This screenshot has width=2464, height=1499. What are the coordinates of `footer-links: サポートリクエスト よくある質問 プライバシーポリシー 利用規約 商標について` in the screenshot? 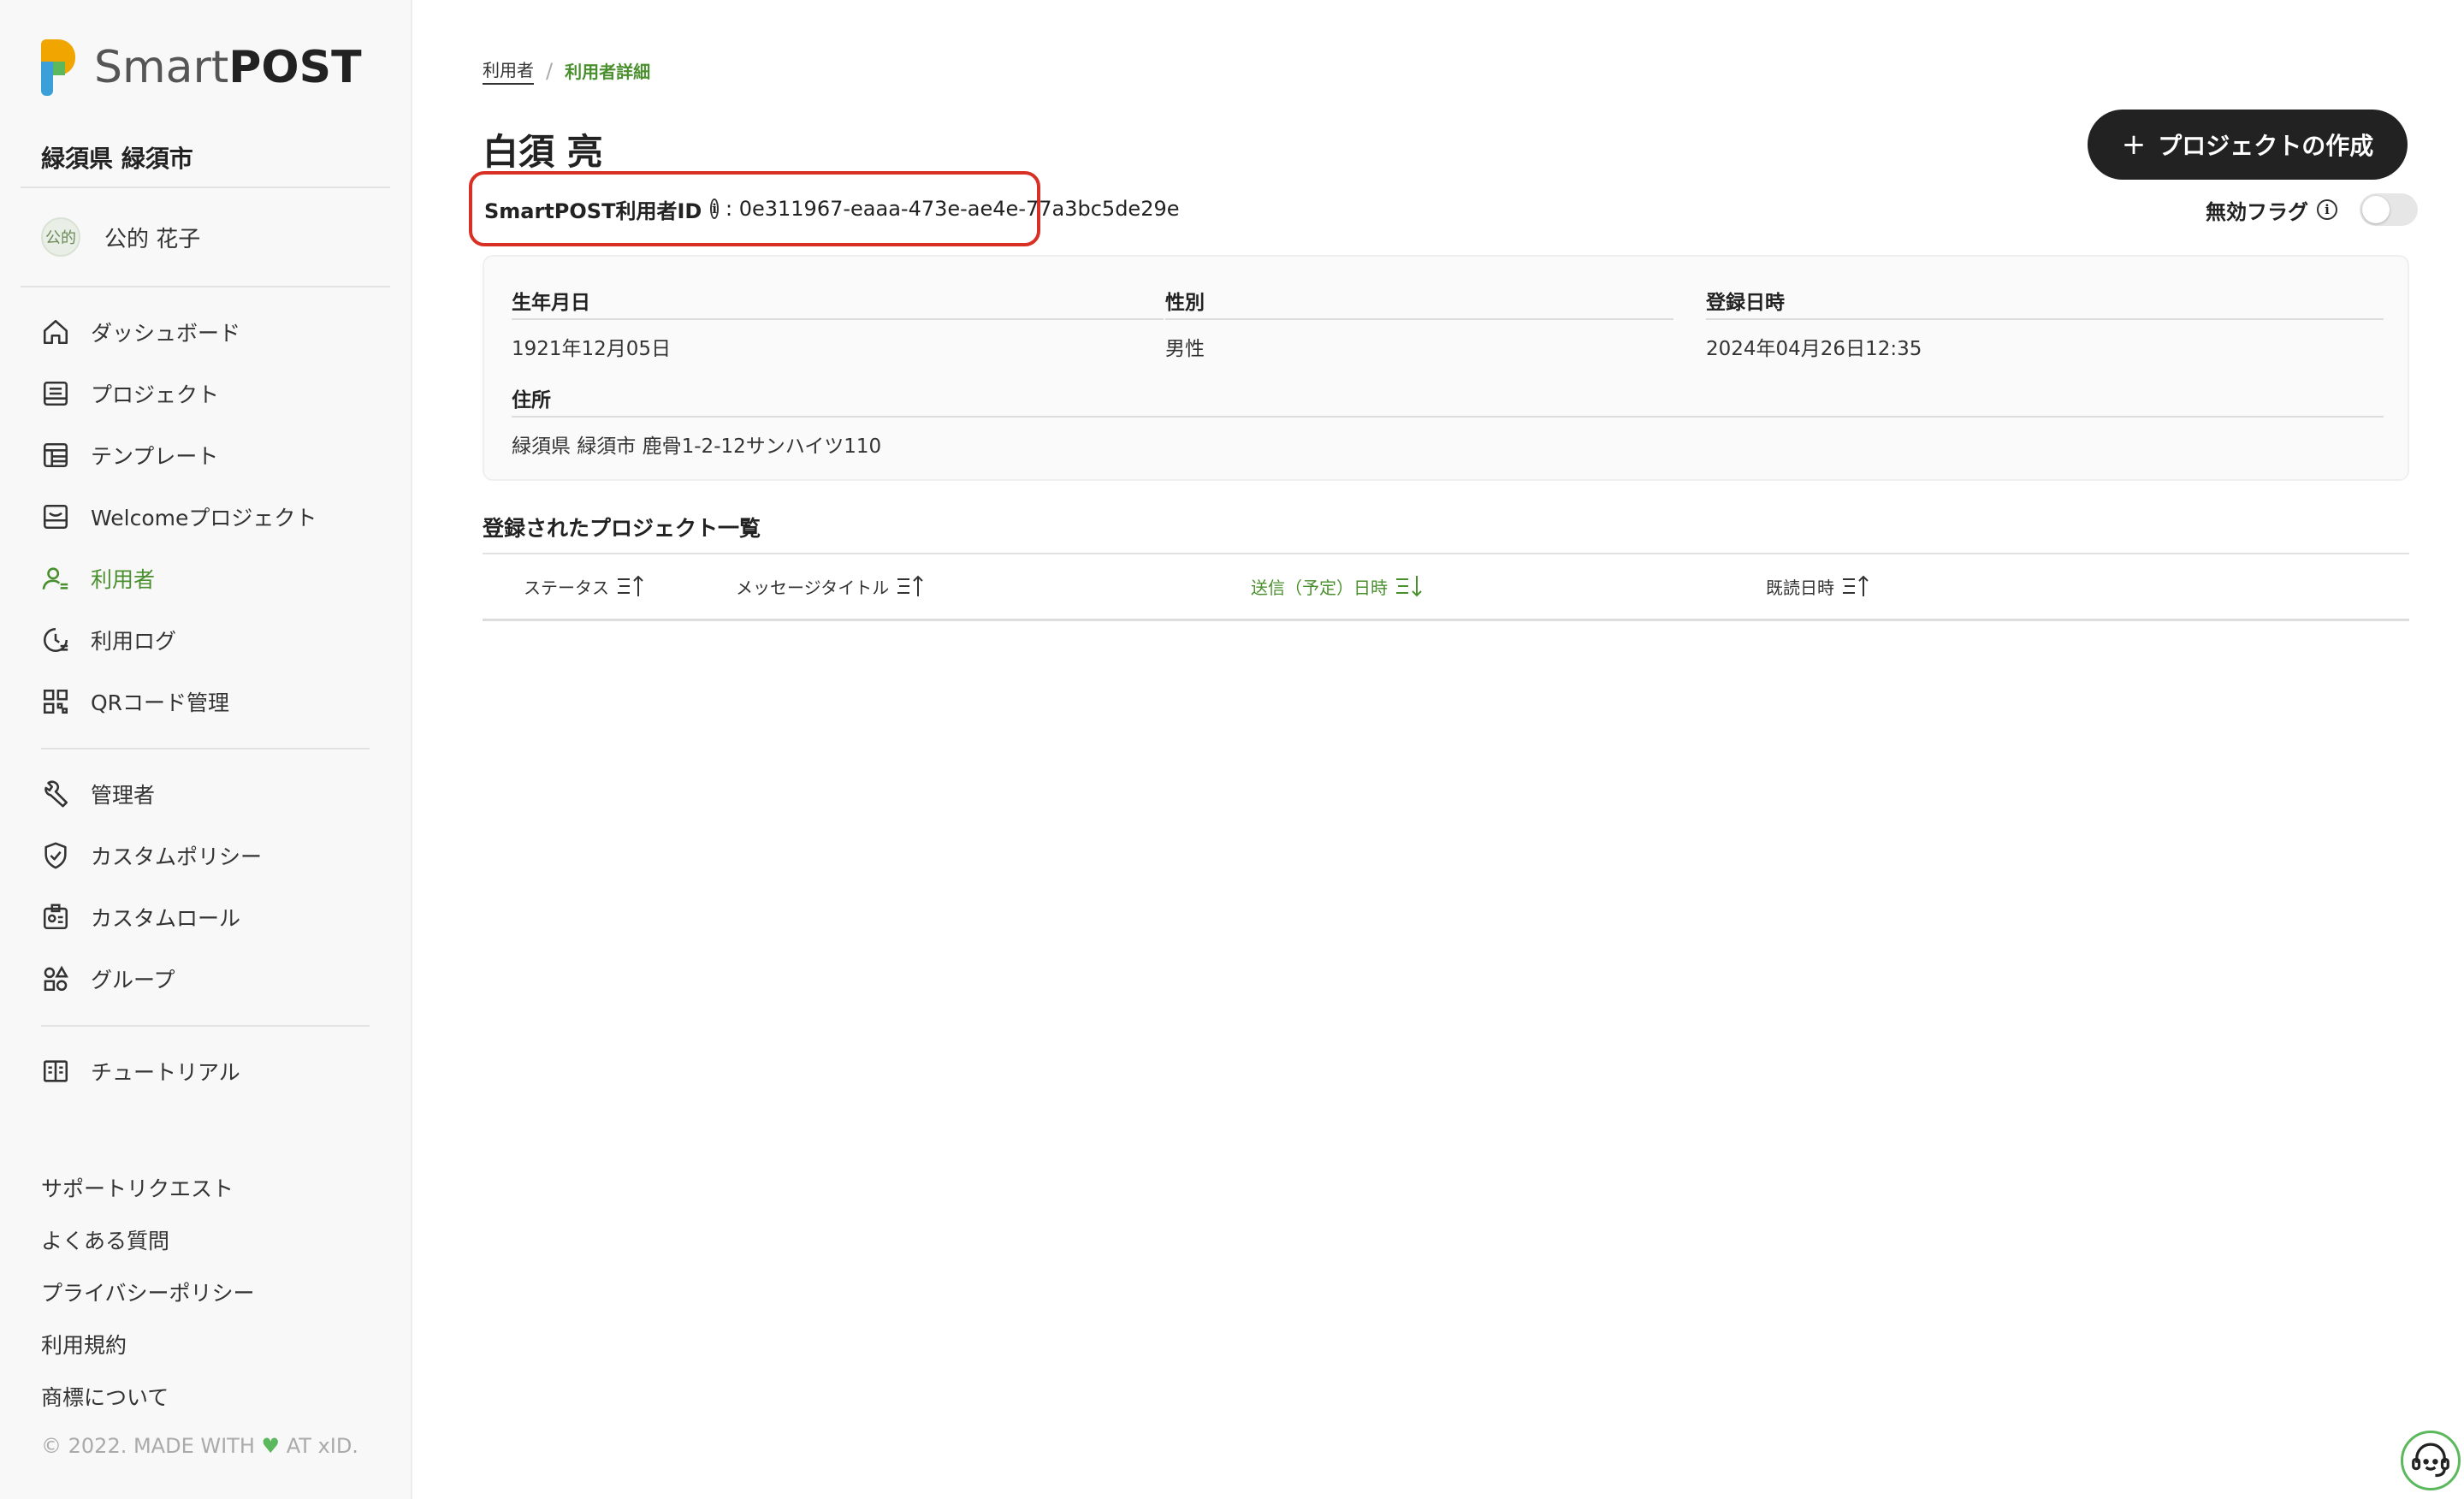 It's located at (148, 1303).